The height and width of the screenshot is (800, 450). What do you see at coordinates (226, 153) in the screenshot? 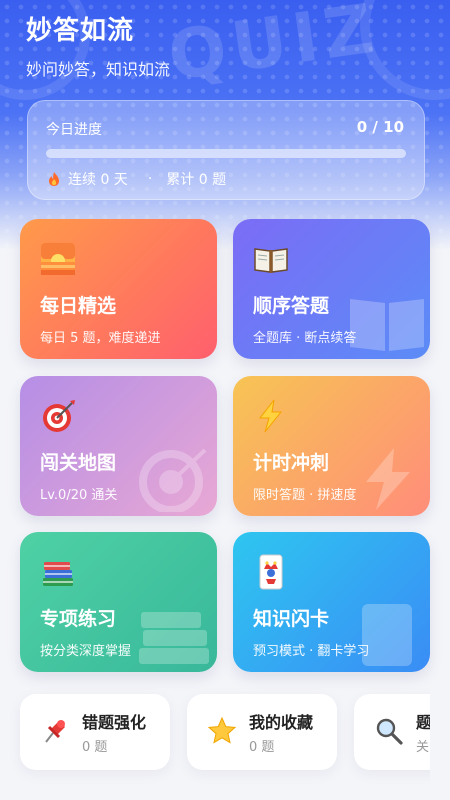
I see `progress-bar` at bounding box center [226, 153].